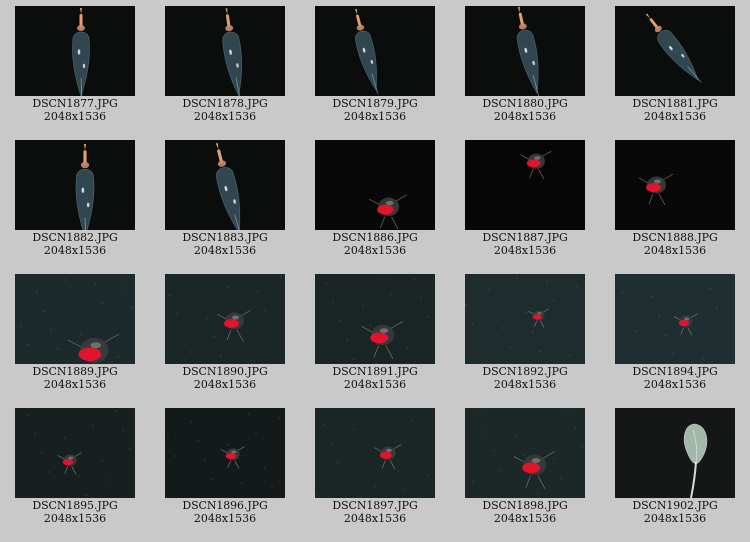 This screenshot has width=750, height=542. I want to click on thumbnail-filename: DSCN1894.JPG, so click(675, 371).